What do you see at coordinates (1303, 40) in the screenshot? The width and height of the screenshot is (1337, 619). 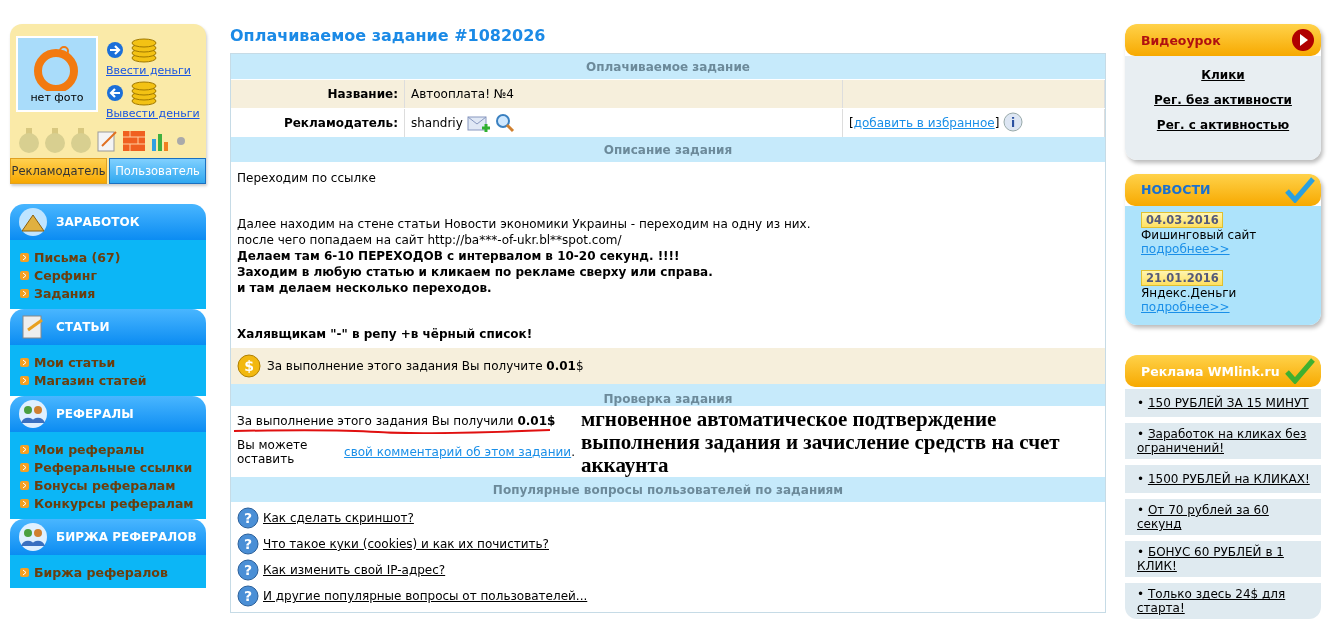 I see `play-icon` at bounding box center [1303, 40].